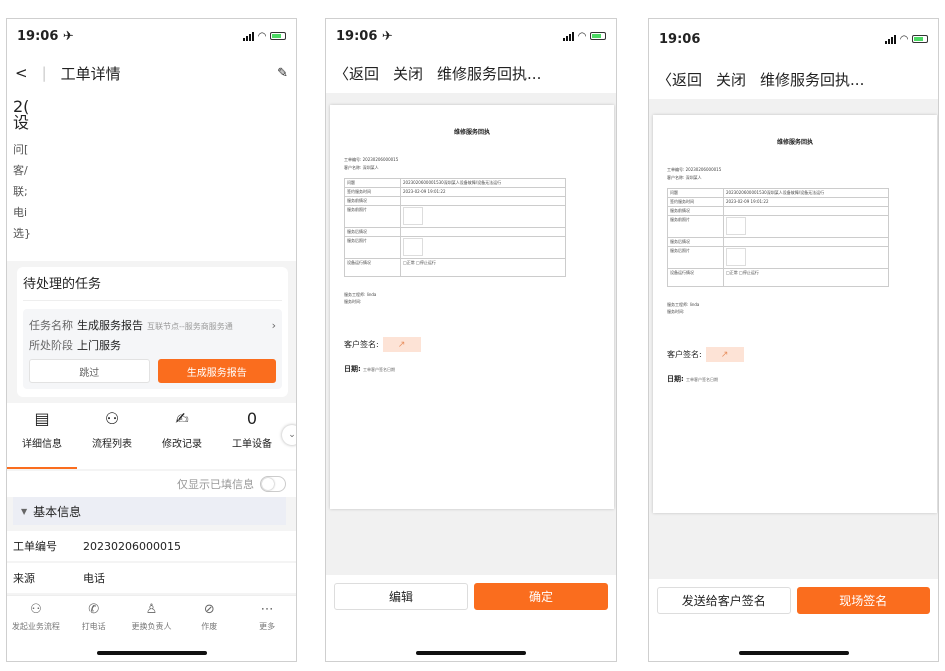 The image size is (945, 671). I want to click on table-row: 问题 2023020600001530深圳某人设备故障/设备无法运行, so click(778, 193).